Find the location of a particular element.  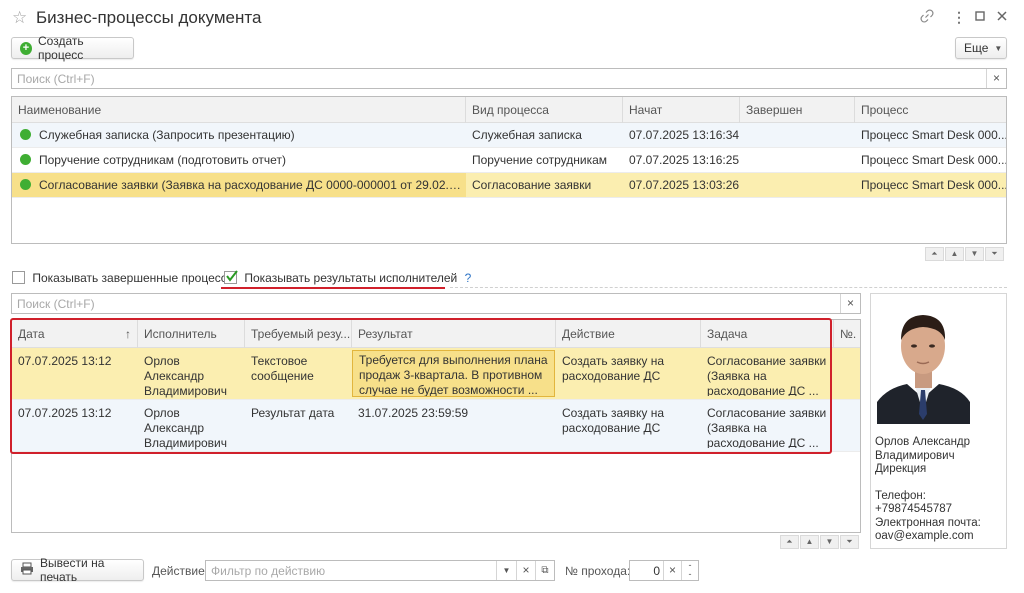

person-name-first: Орлов Александр is located at coordinates (923, 442).